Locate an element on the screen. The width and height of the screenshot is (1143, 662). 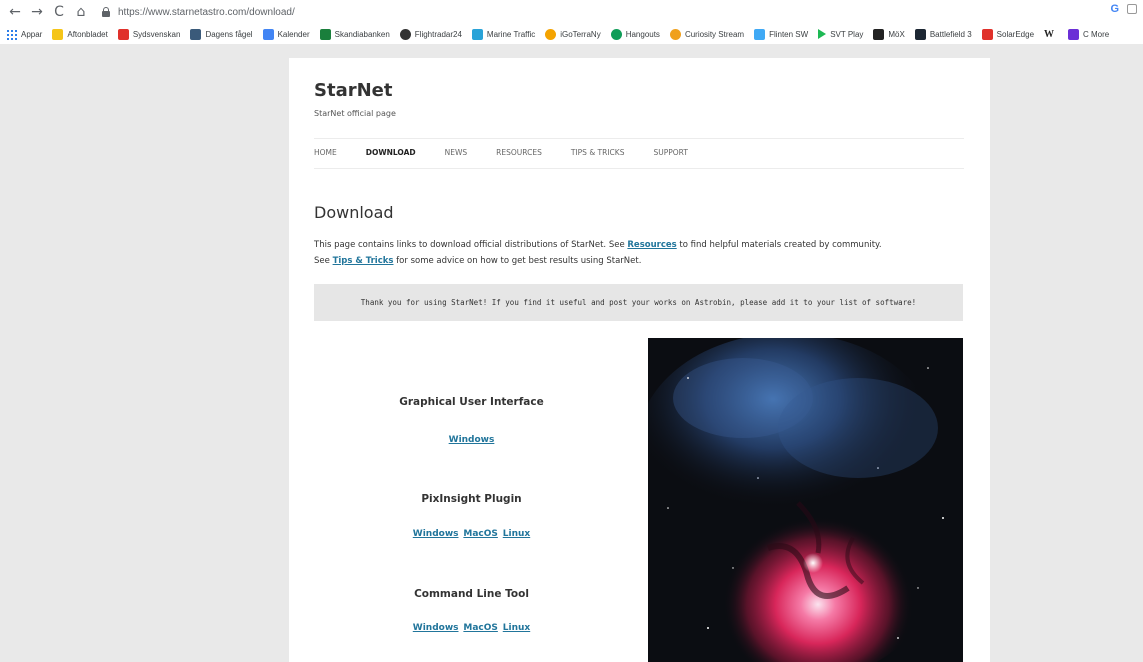
bookmark-label: Dagens fågel is located at coordinates (229, 34).